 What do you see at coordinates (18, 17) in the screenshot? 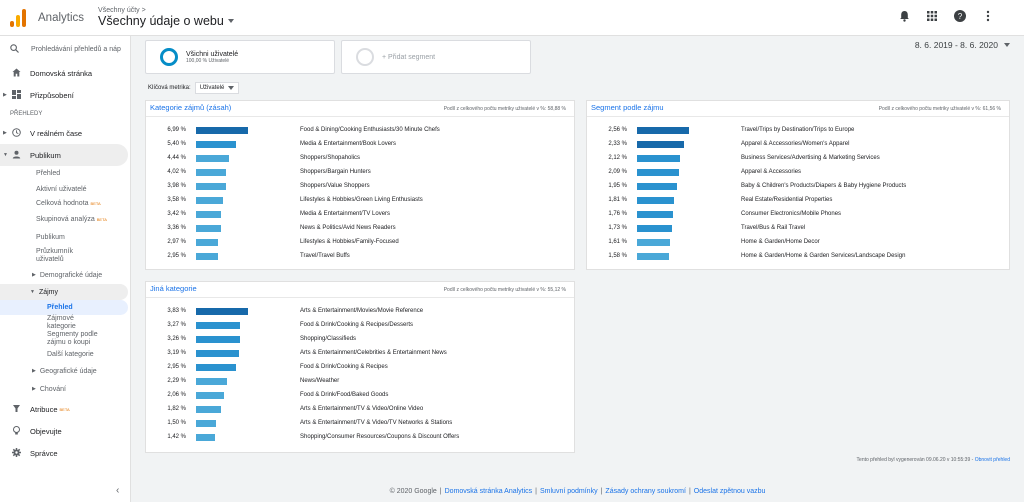
I see `analytics-logo-icon` at bounding box center [18, 17].